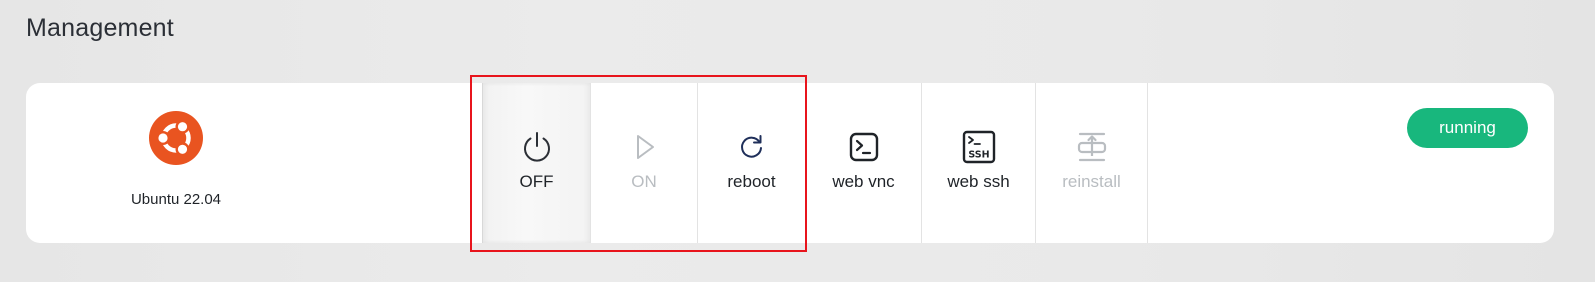 The image size is (1595, 282). I want to click on reboot-button: reboot, so click(751, 163).